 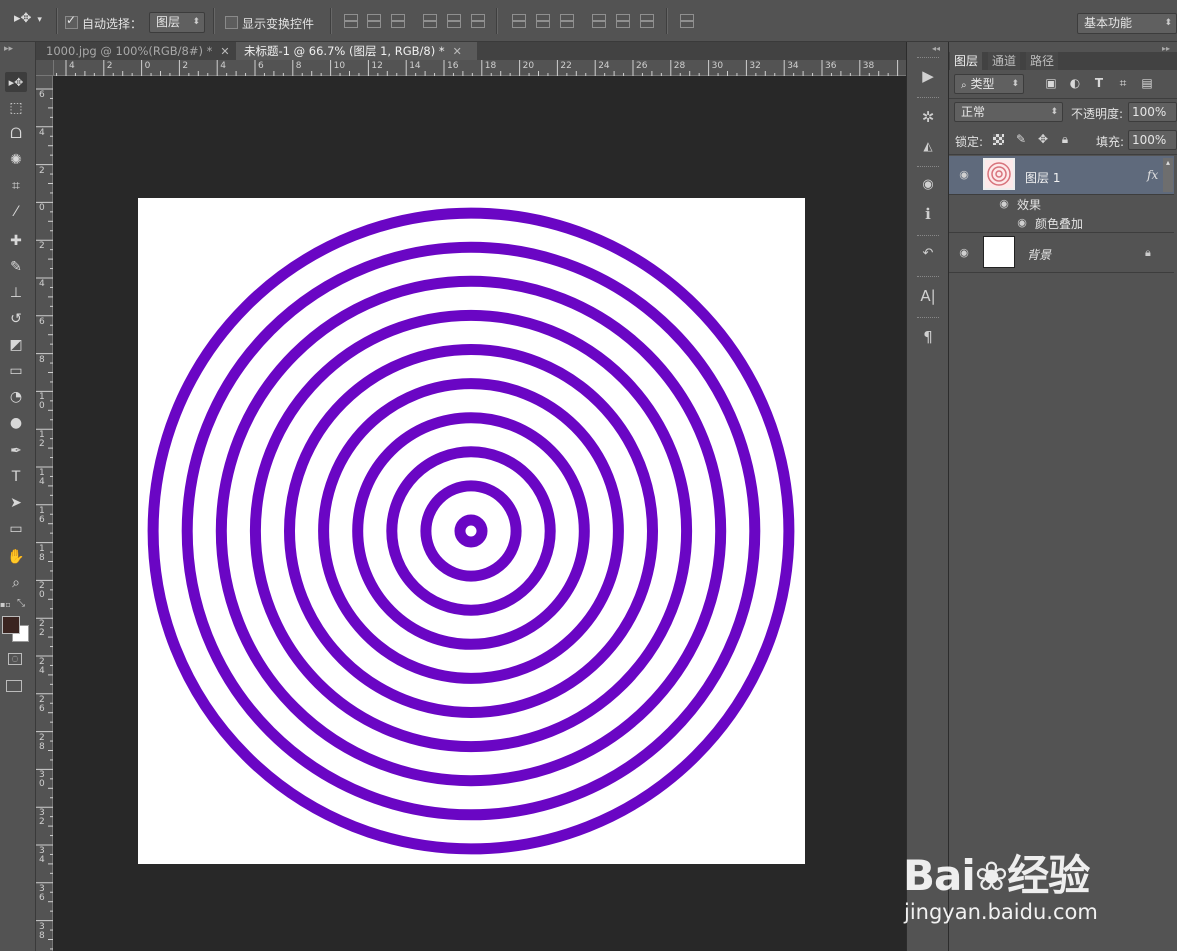 What do you see at coordinates (478, 21) in the screenshot?
I see `align-right-icon` at bounding box center [478, 21].